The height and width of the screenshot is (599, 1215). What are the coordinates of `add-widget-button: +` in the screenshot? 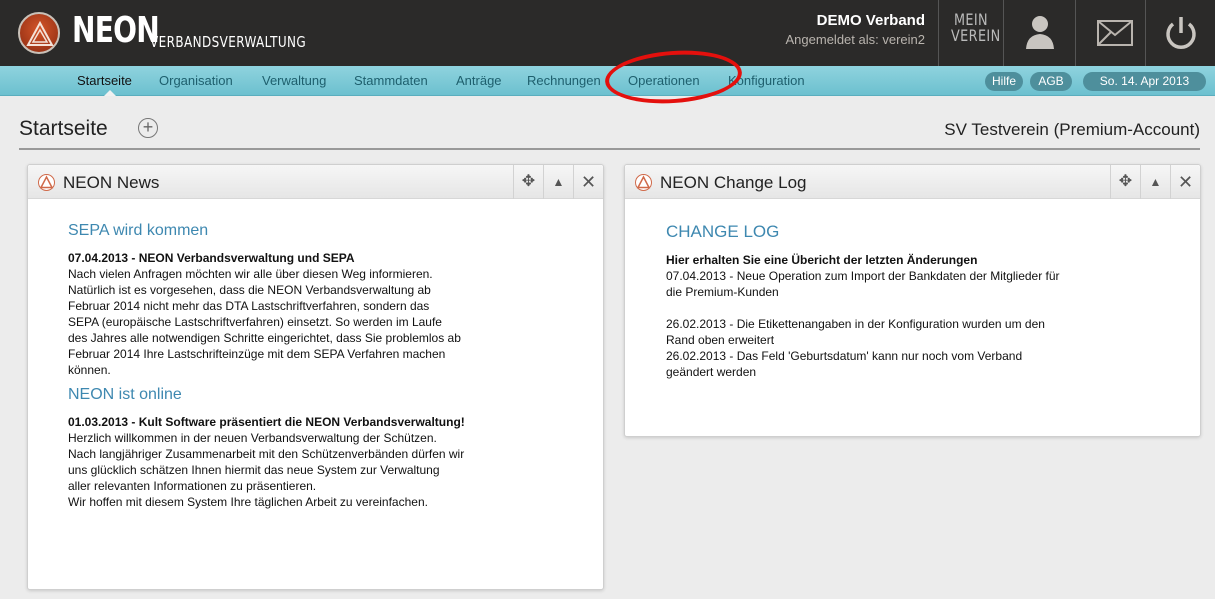 It's located at (148, 128).